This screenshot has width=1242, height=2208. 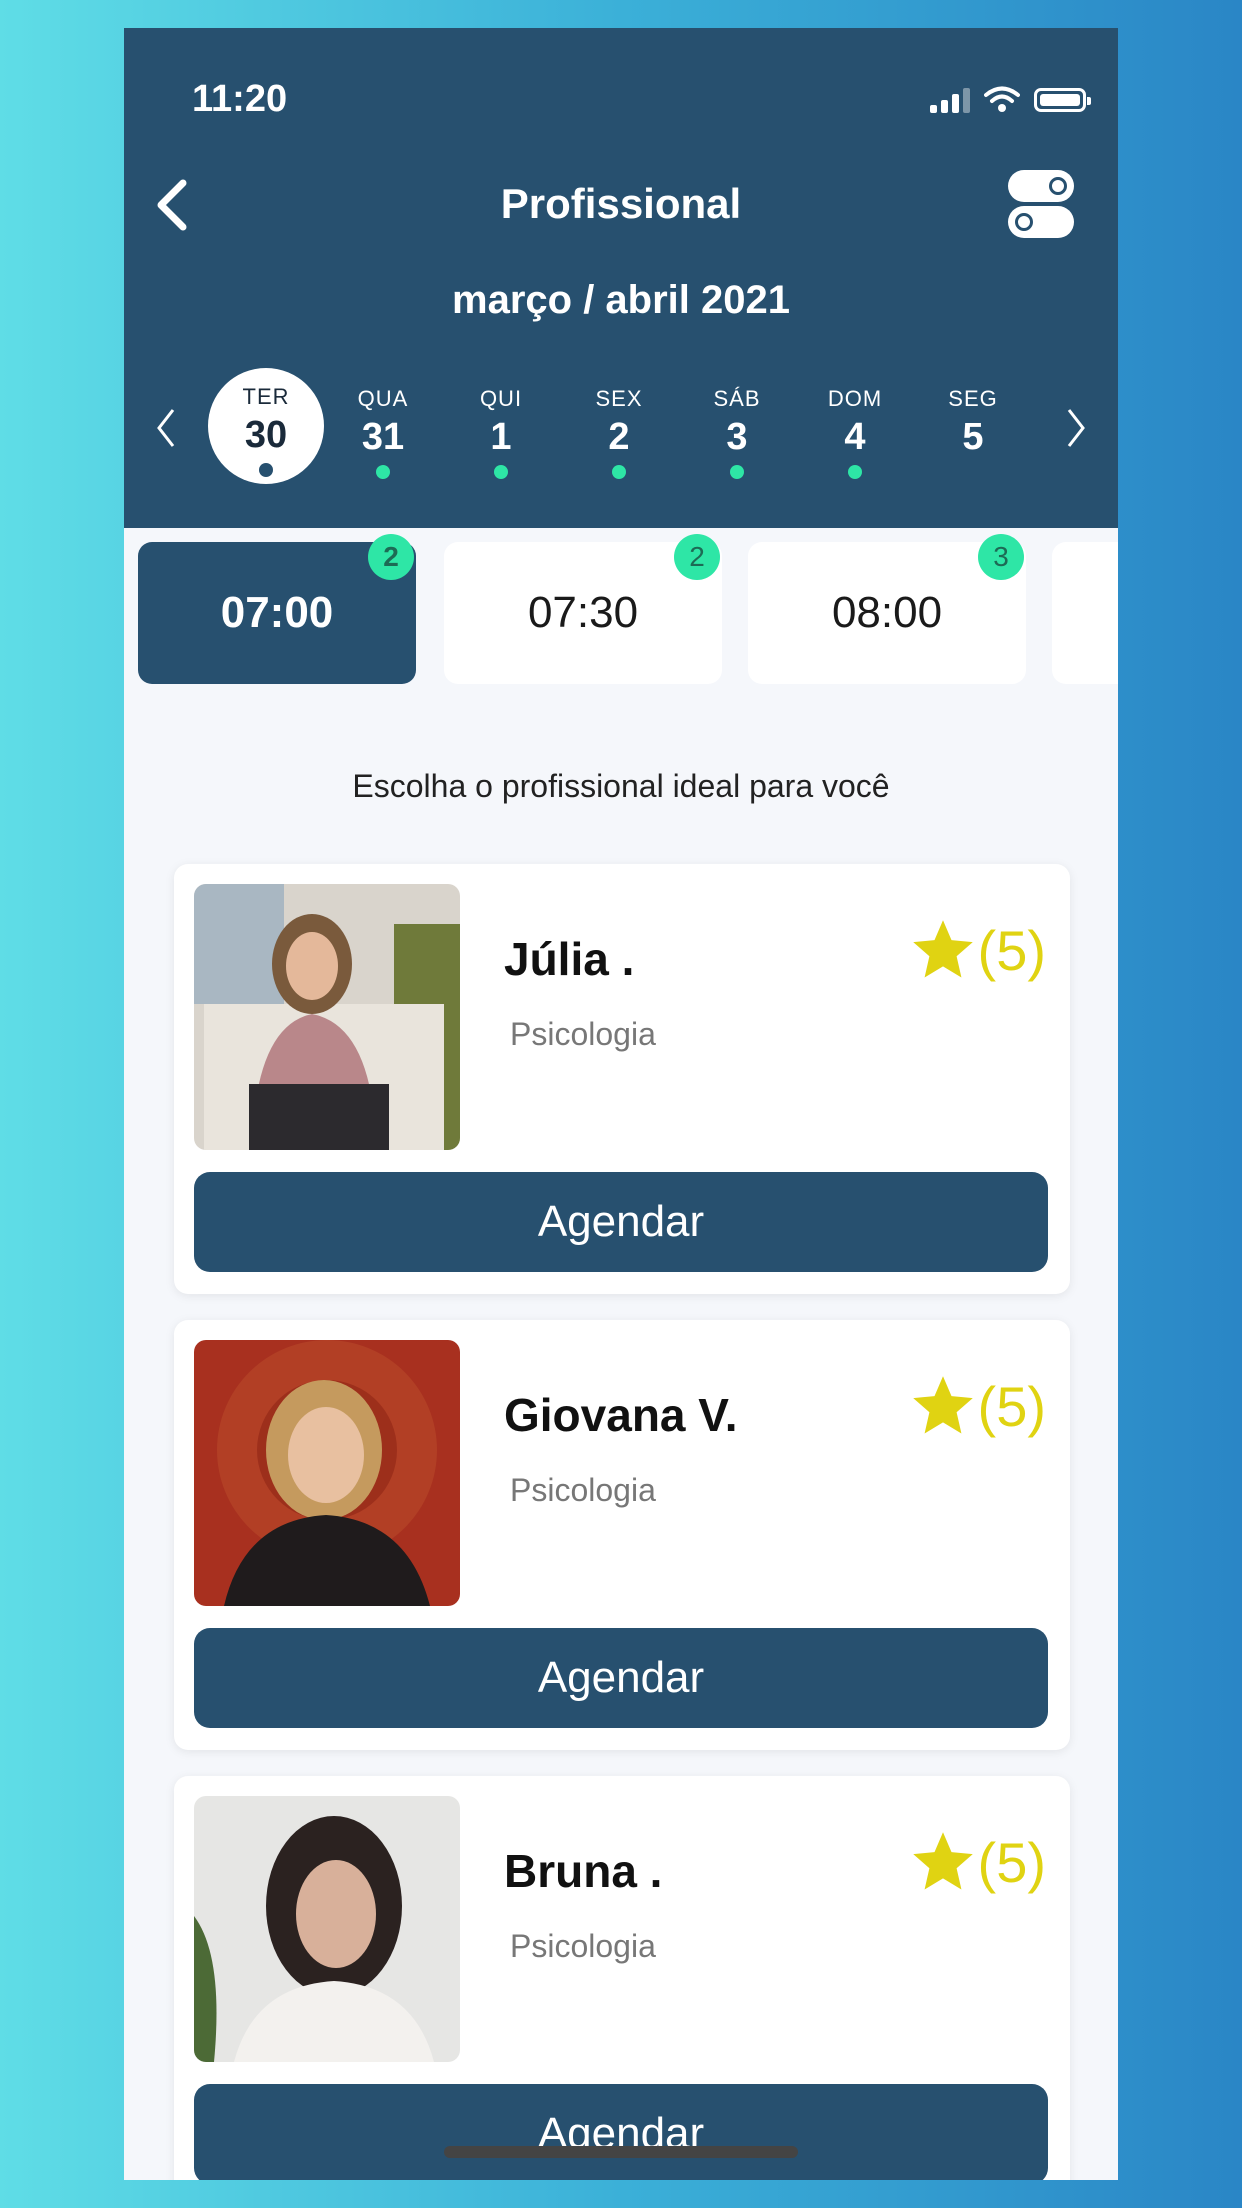 What do you see at coordinates (383, 426) in the screenshot?
I see `day-item: QUA 31` at bounding box center [383, 426].